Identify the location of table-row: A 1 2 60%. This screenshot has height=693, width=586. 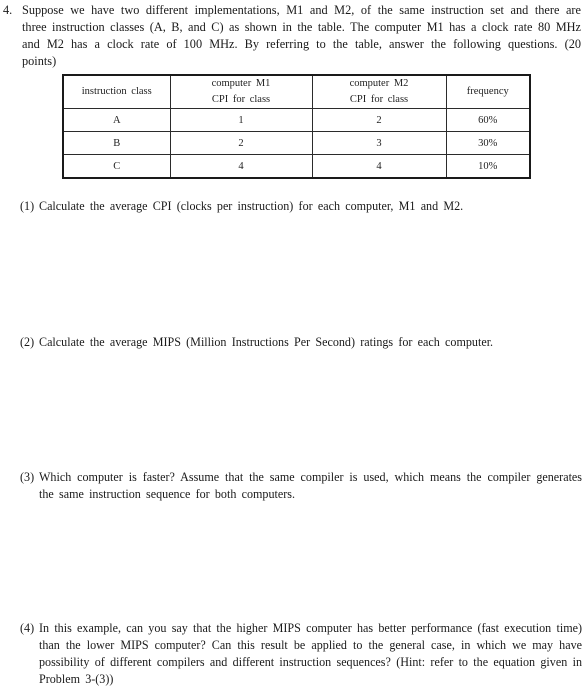
(296, 120).